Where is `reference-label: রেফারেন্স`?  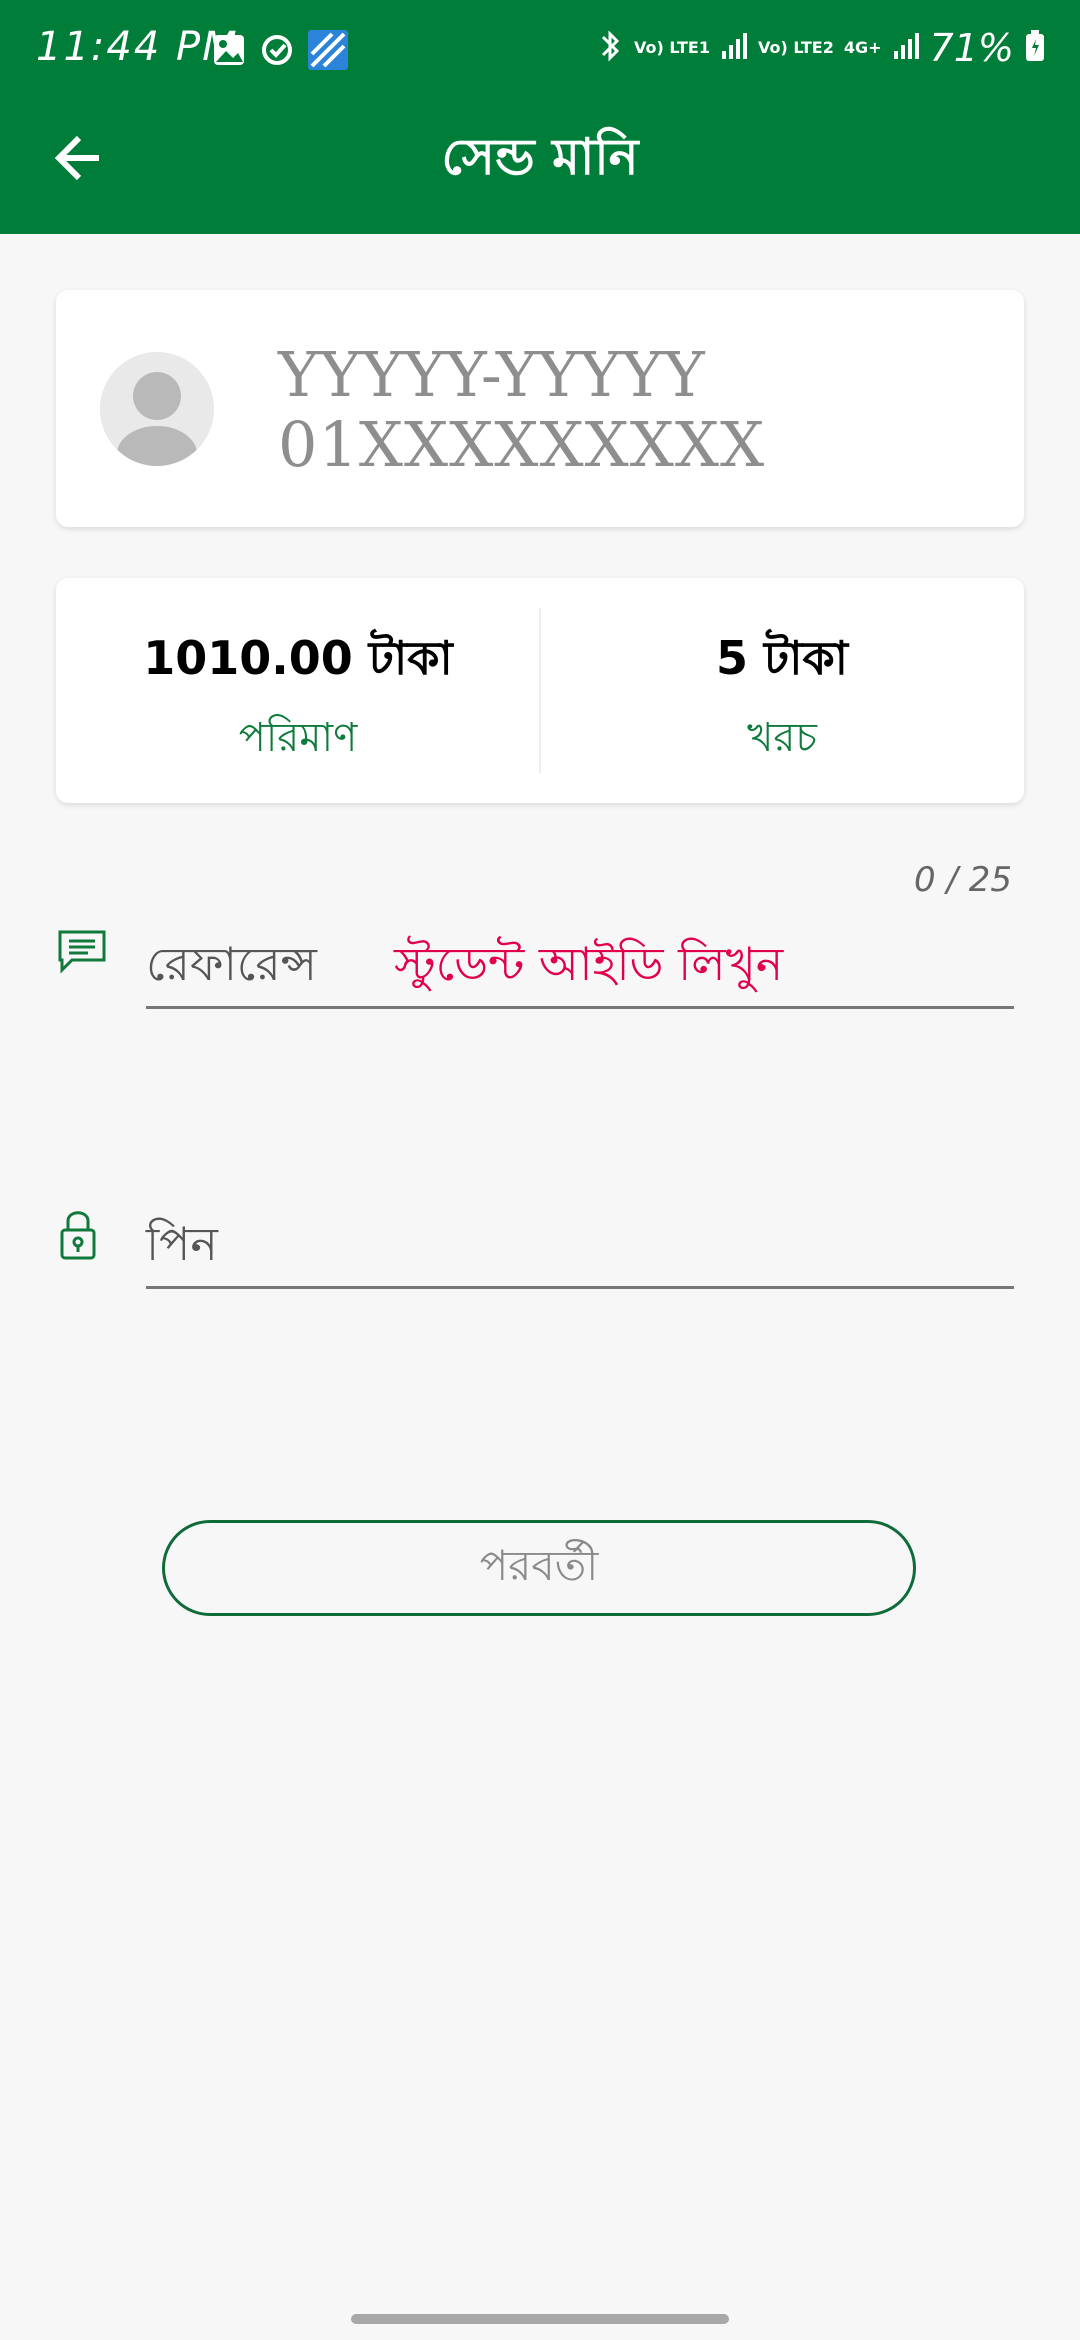 reference-label: রেফারেন্স is located at coordinates (231, 964).